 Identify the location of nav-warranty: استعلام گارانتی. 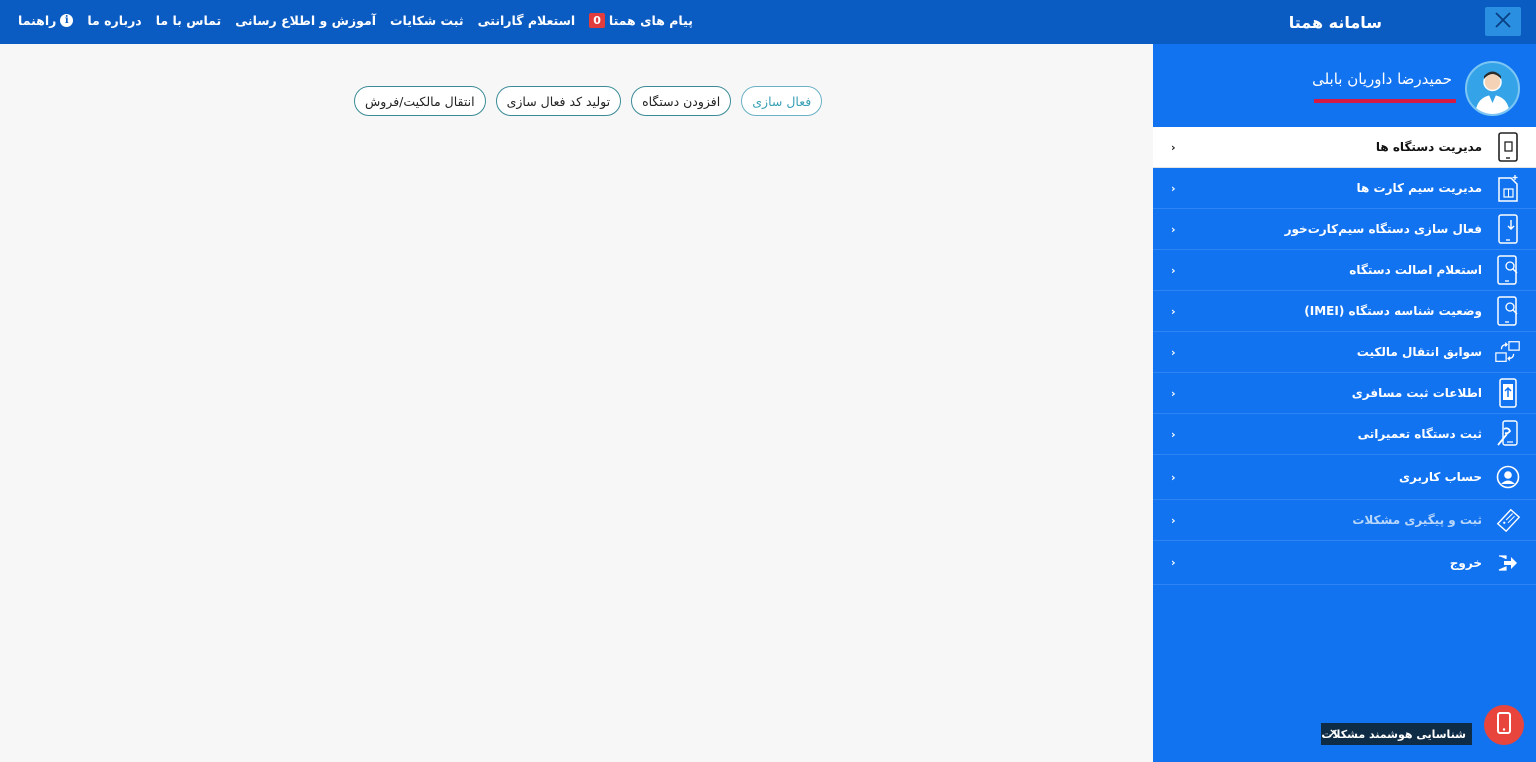
(527, 20).